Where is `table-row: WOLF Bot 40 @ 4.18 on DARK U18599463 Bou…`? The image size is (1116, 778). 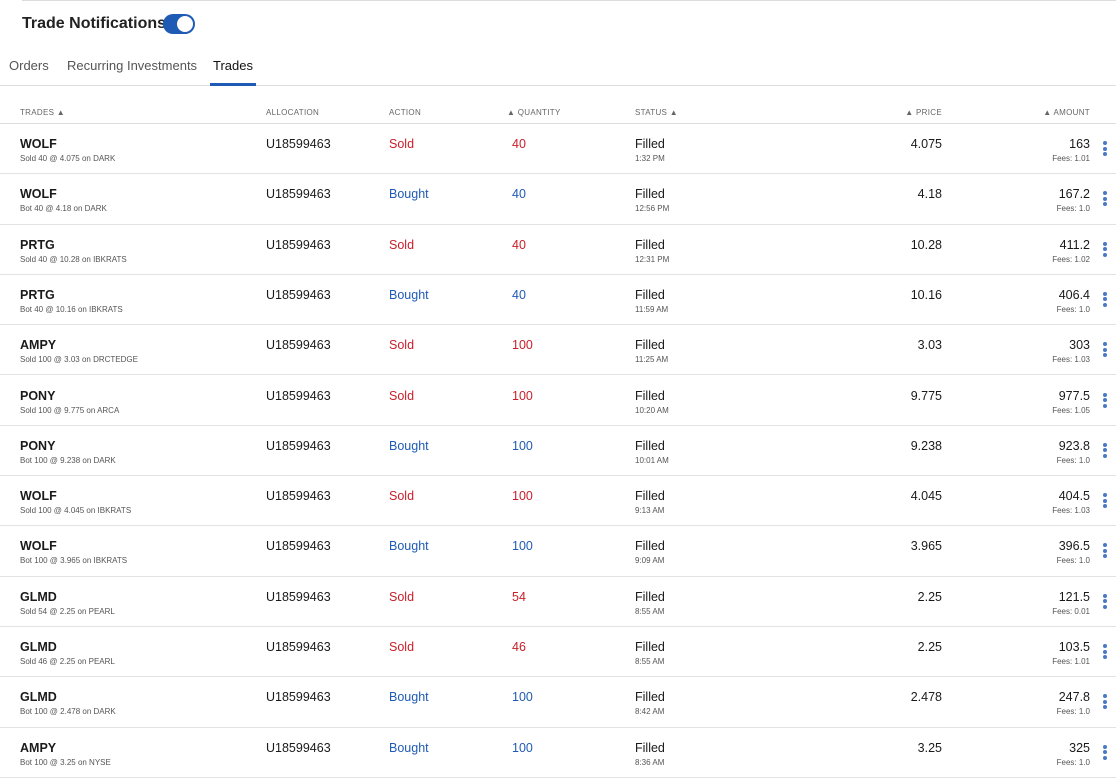 table-row: WOLF Bot 40 @ 4.18 on DARK U18599463 Bou… is located at coordinates (558, 199).